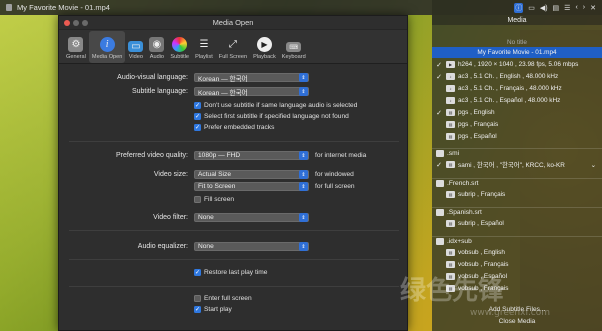 The width and height of the screenshot is (602, 331). What do you see at coordinates (567, 8) in the screenshot?
I see `list-icon: ☰` at bounding box center [567, 8].